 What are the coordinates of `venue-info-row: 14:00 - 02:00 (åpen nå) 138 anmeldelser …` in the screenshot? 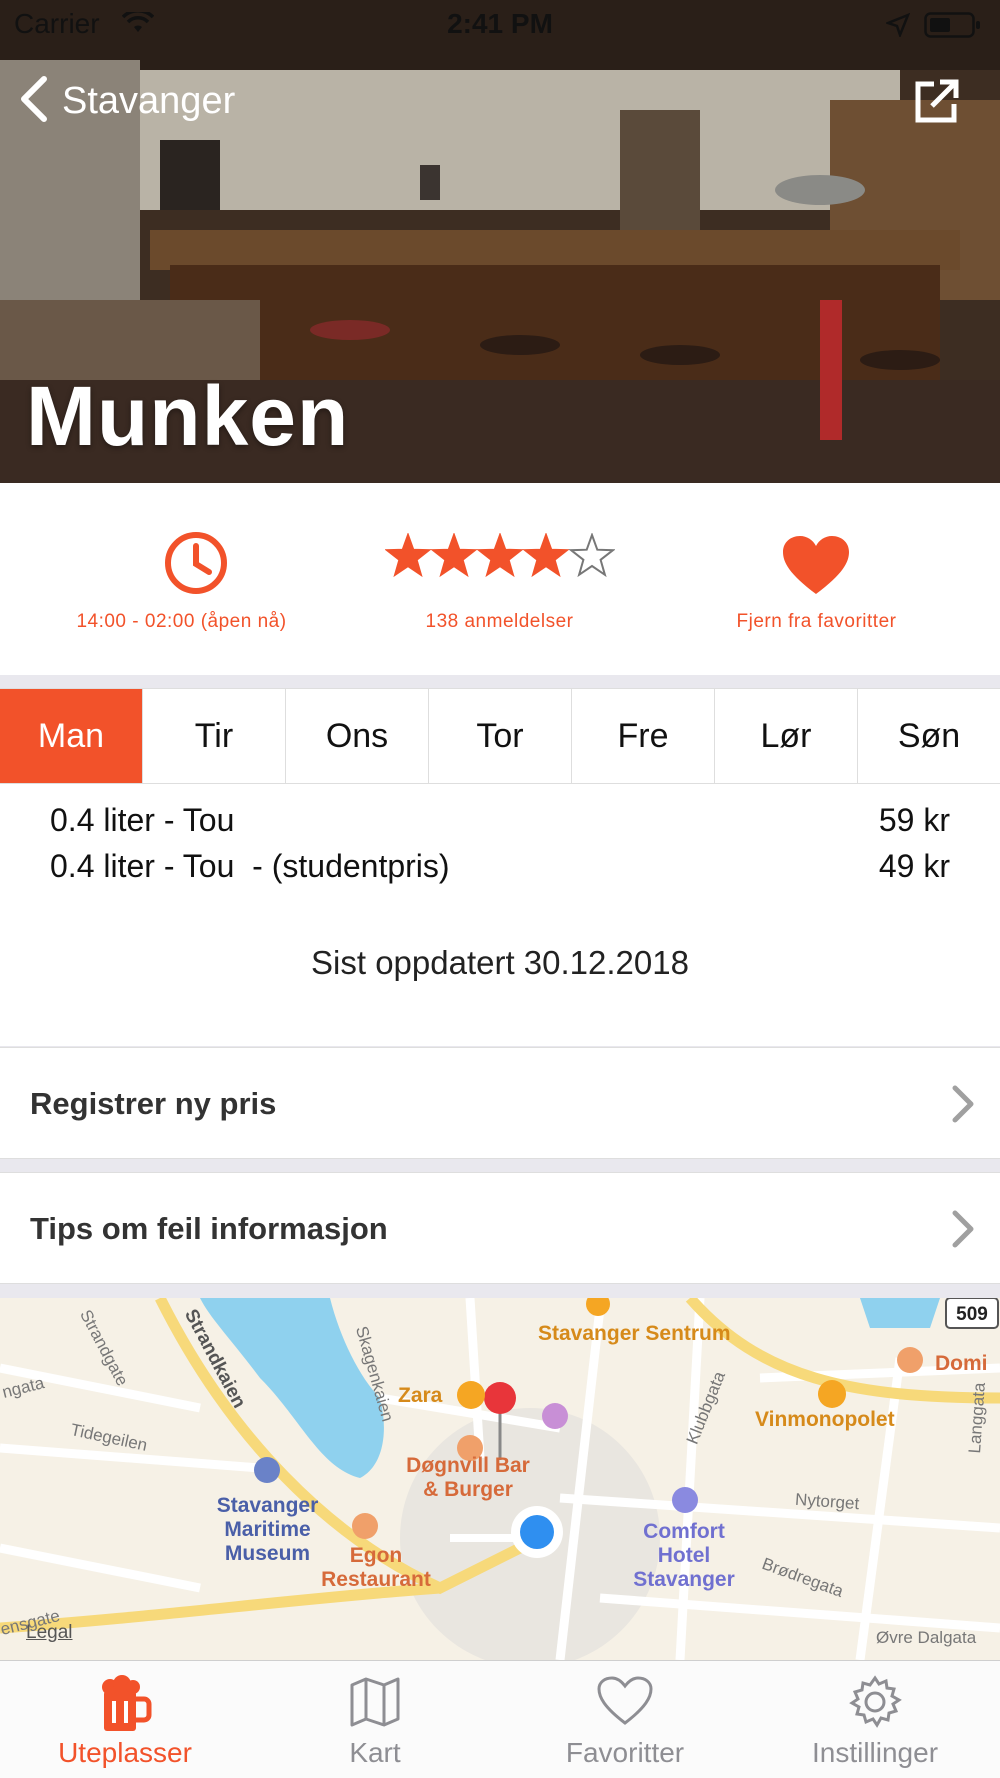 It's located at (500, 579).